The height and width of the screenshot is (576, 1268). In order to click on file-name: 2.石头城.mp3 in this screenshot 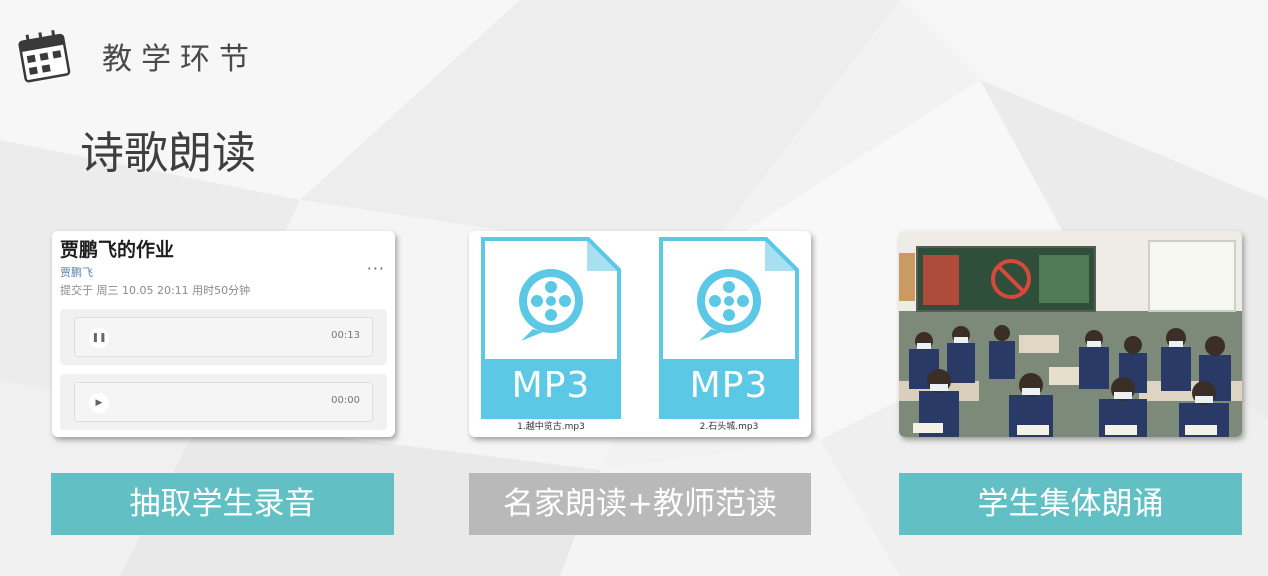, I will do `click(729, 427)`.